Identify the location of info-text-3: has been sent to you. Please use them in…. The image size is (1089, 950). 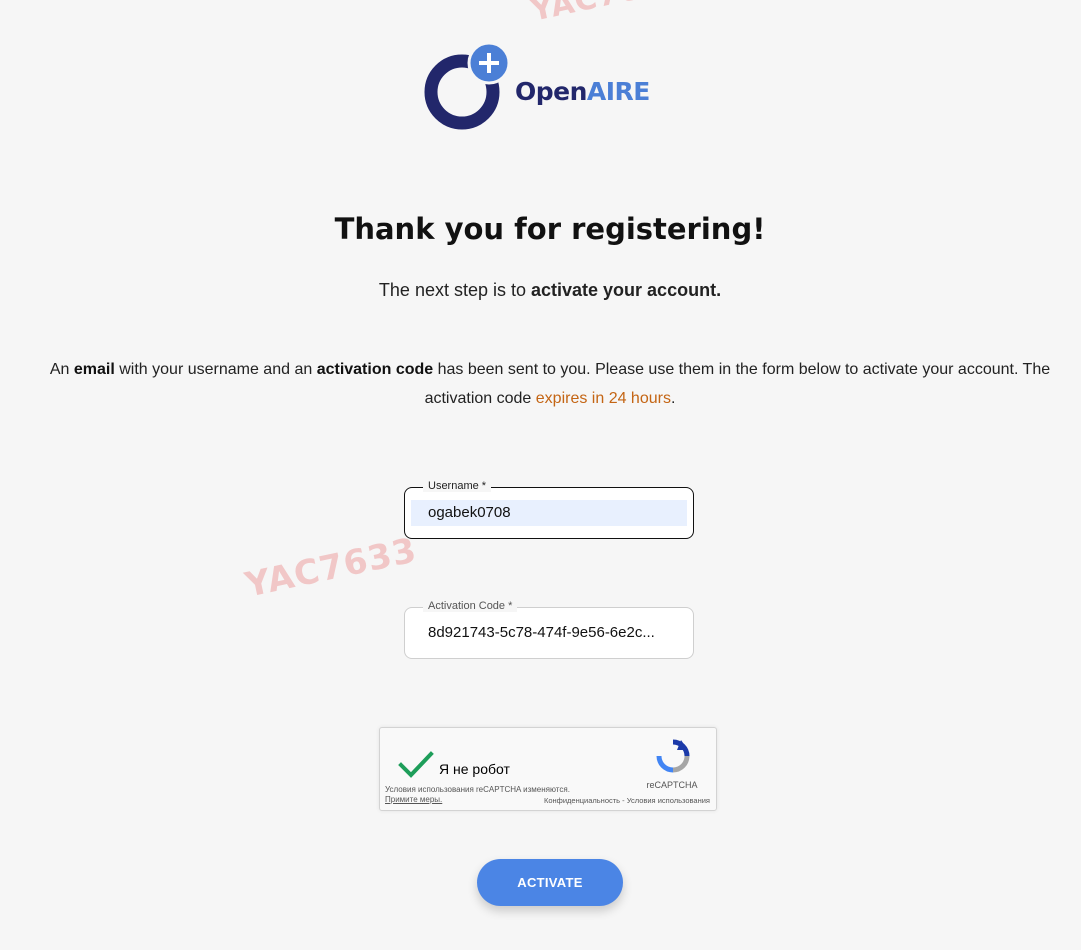
(737, 384).